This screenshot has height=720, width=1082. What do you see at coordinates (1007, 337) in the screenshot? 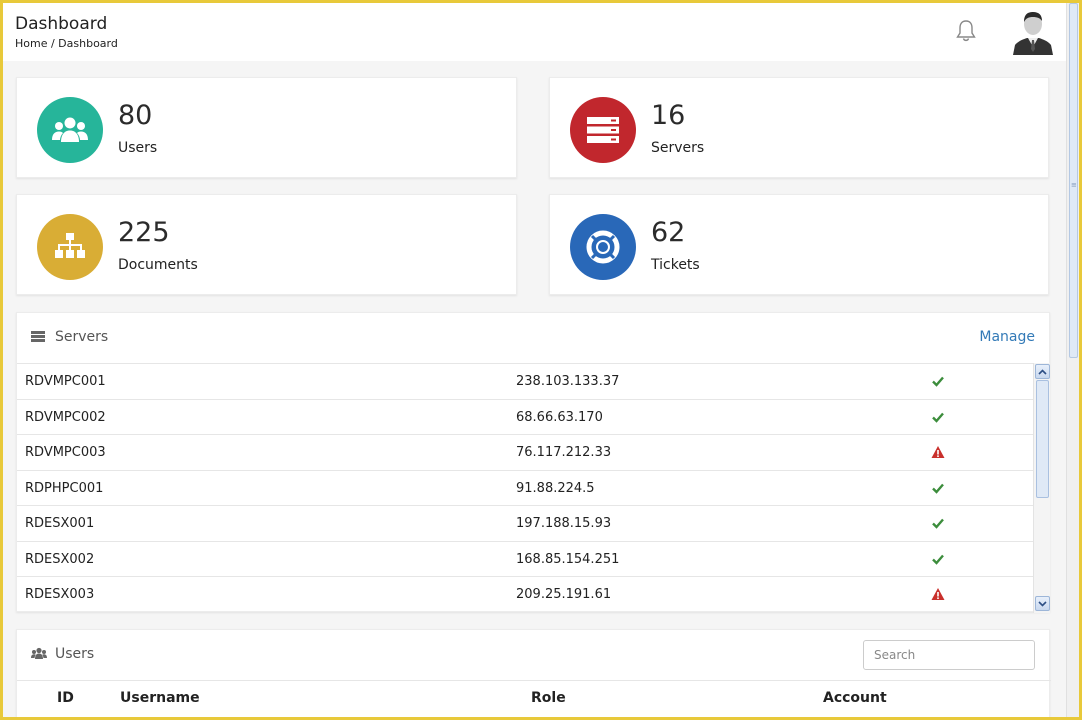
I see `manage-link: Manage` at bounding box center [1007, 337].